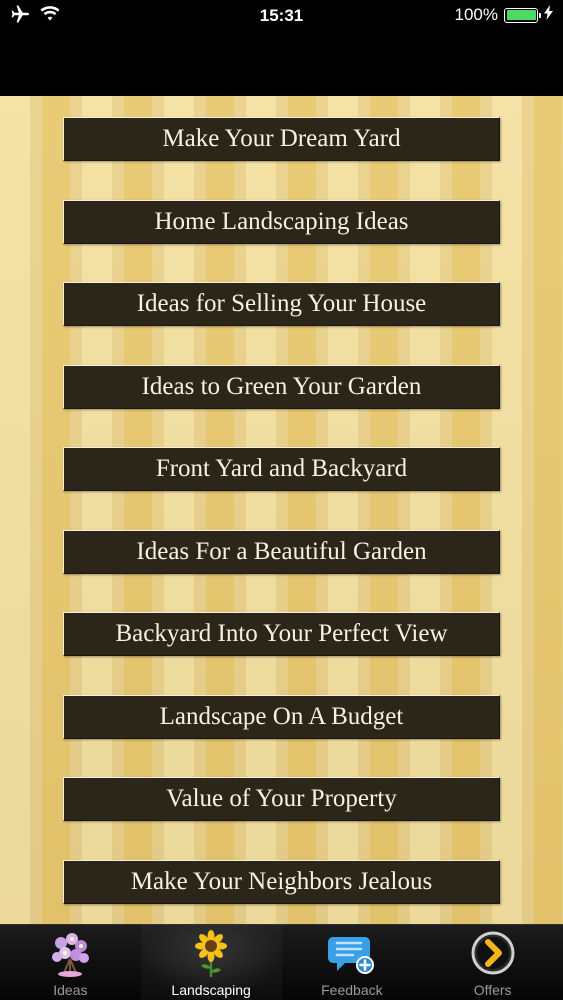  What do you see at coordinates (70, 990) in the screenshot?
I see `tab-label: Ideas` at bounding box center [70, 990].